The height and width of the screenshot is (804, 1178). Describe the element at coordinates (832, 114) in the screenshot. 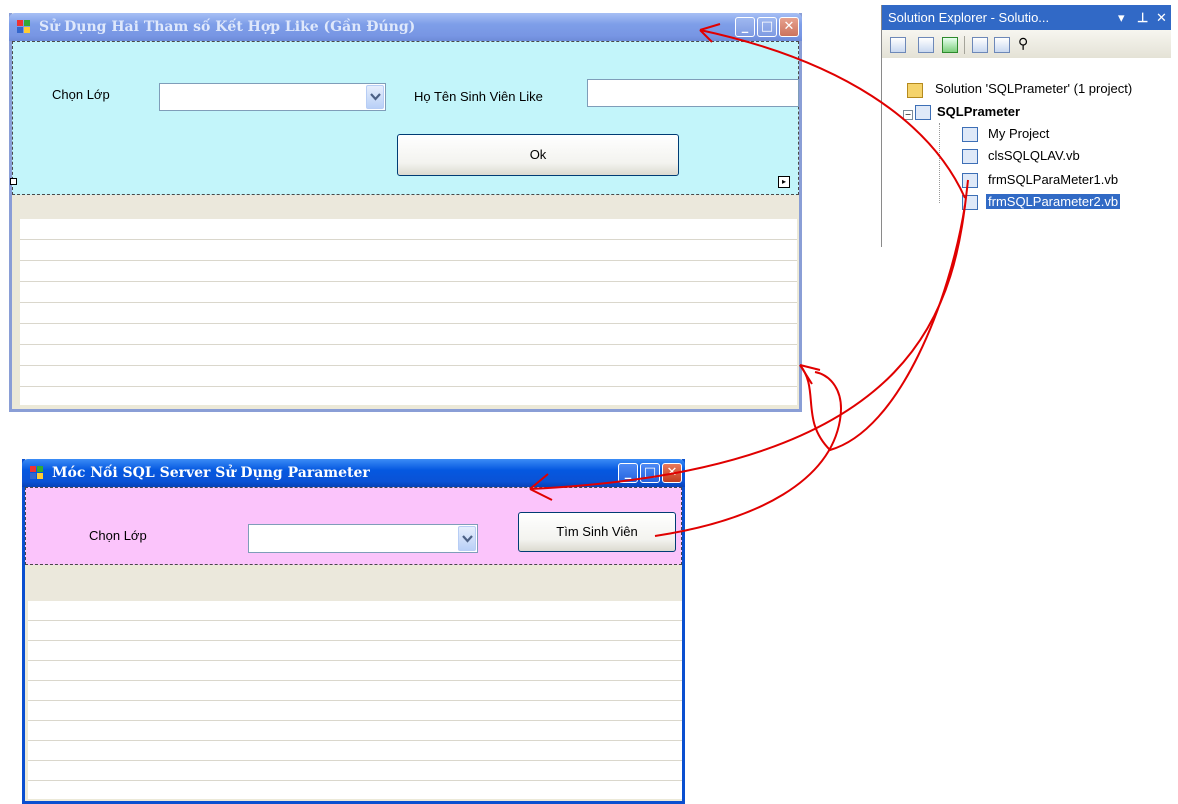

I see `arrow-to-form-like` at that location.